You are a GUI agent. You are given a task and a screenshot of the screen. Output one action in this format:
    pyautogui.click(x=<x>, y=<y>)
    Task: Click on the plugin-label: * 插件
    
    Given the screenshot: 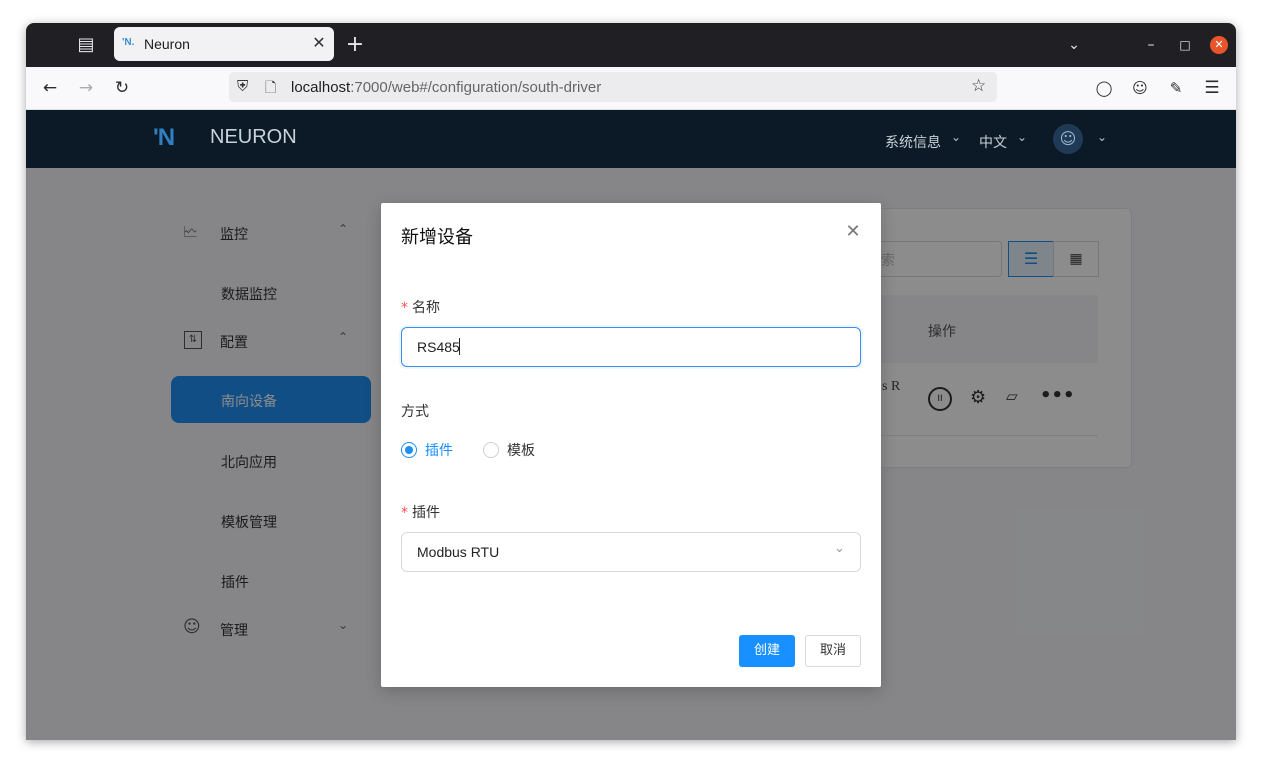 What is the action you would take?
    pyautogui.click(x=420, y=513)
    